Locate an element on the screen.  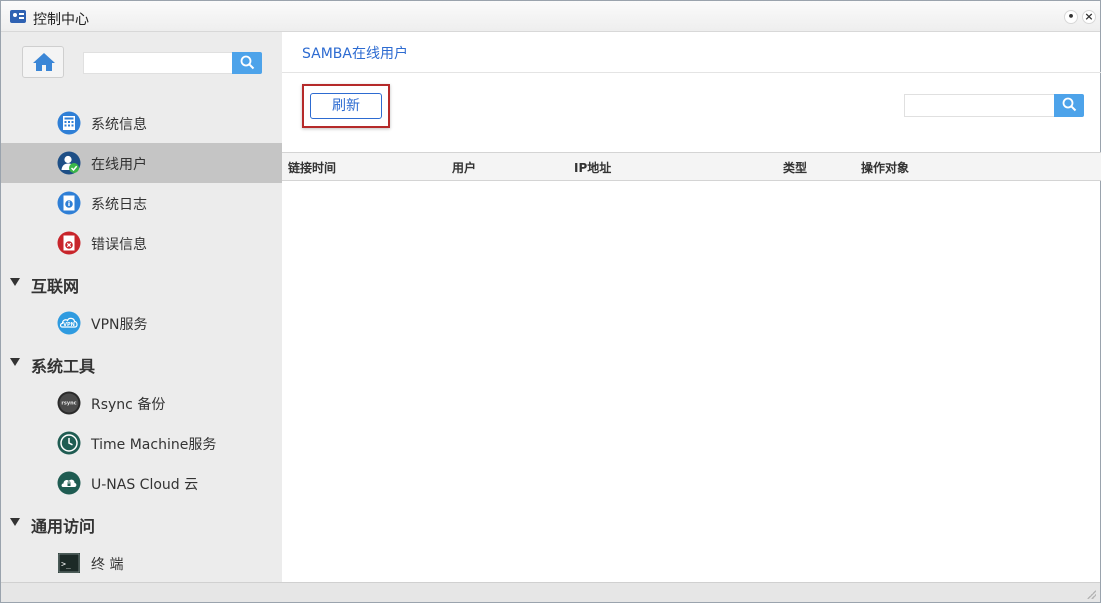
section-label: 系统工具 is located at coordinates (63, 366).